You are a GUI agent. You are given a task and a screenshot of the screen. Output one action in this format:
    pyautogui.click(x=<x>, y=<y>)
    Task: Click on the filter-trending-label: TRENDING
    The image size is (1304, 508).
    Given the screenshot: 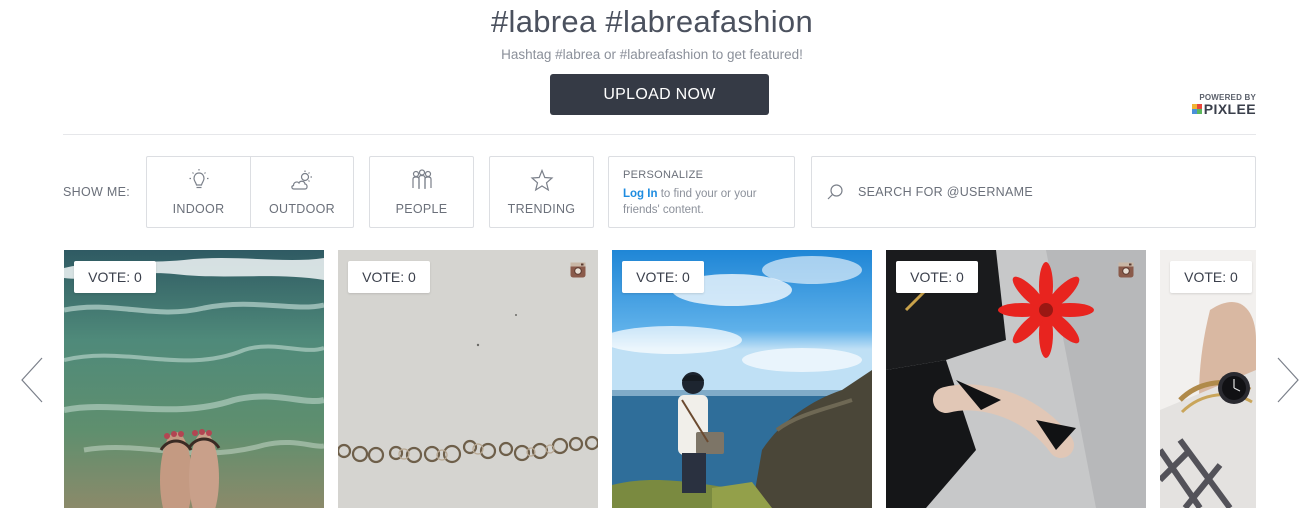 What is the action you would take?
    pyautogui.click(x=541, y=209)
    